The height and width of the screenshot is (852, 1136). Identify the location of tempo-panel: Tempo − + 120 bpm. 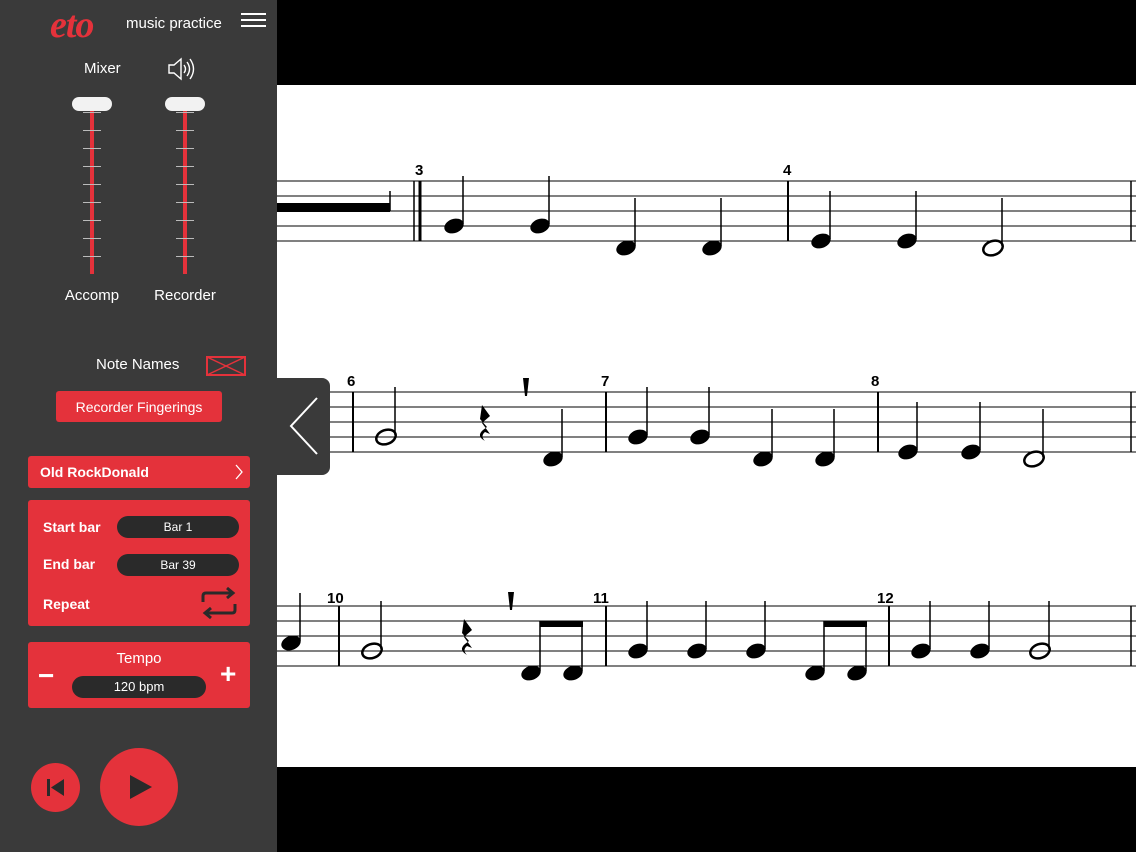
(139, 675).